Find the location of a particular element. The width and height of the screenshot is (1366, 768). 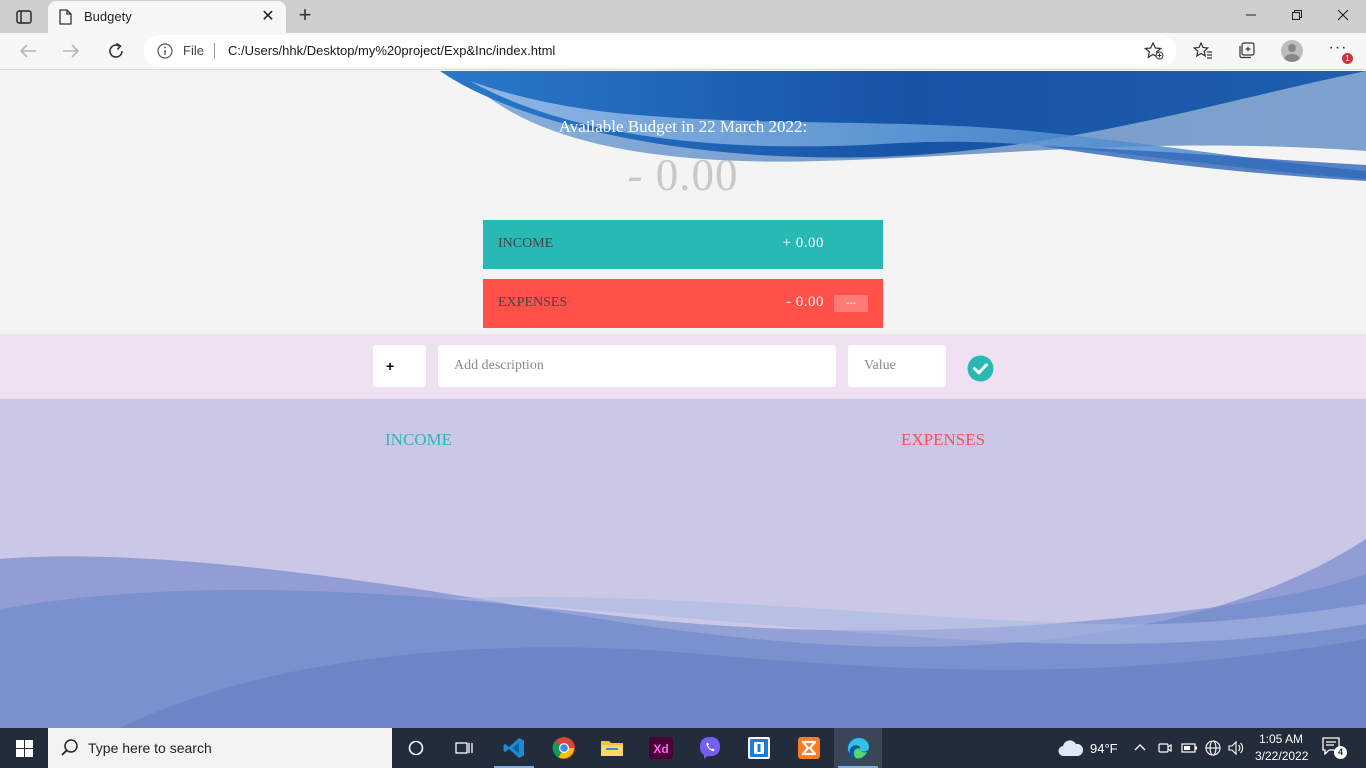

minimize-button is located at coordinates (1251, 16).